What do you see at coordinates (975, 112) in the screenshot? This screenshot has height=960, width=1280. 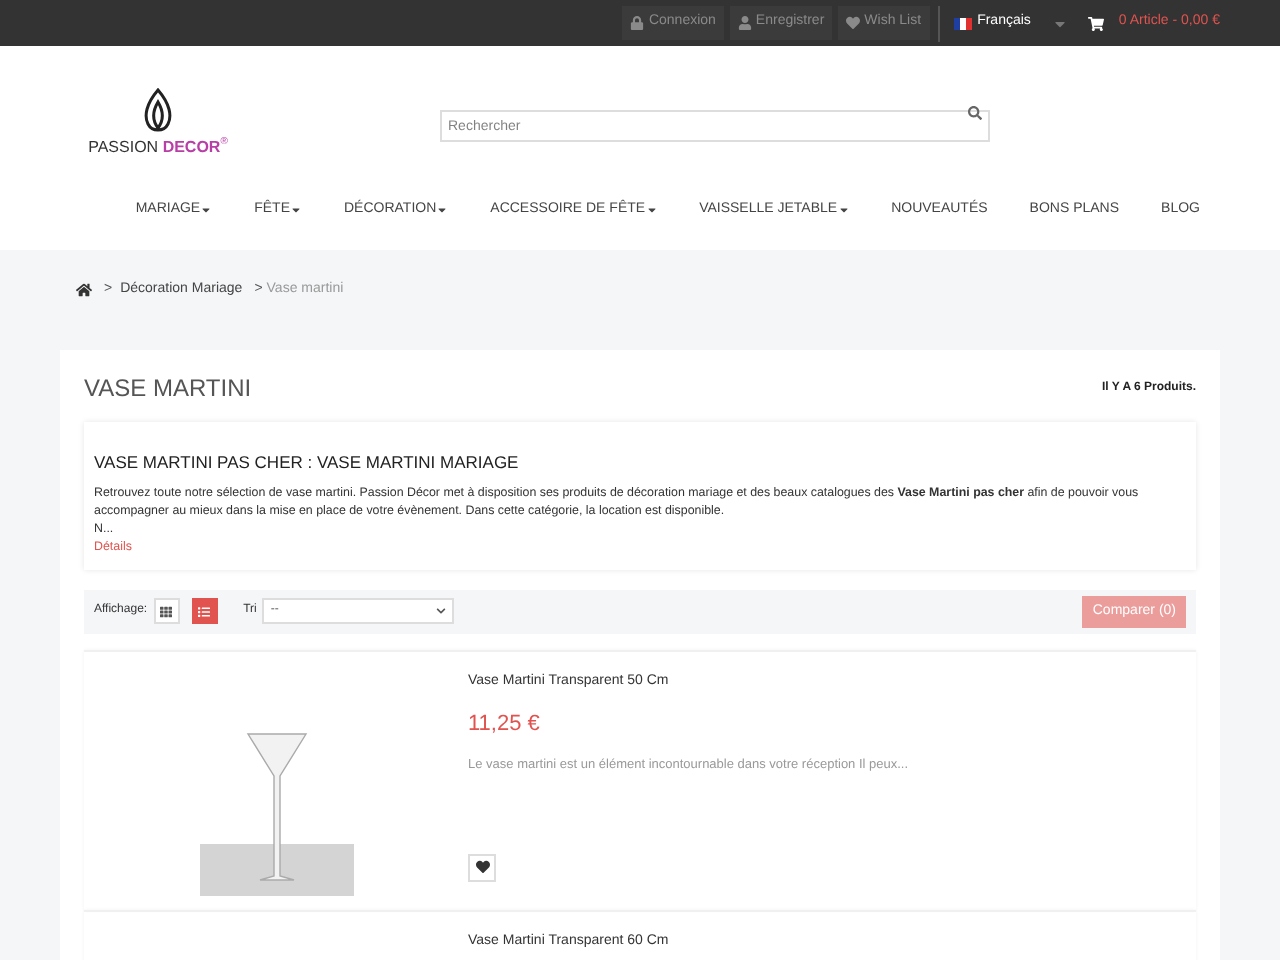 I see `search-icon` at bounding box center [975, 112].